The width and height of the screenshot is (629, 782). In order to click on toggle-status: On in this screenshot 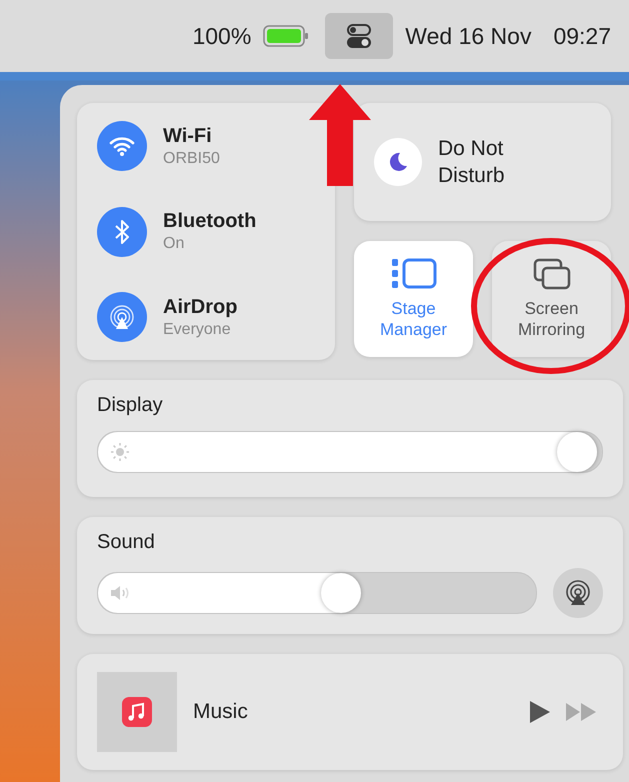, I will do `click(174, 244)`.